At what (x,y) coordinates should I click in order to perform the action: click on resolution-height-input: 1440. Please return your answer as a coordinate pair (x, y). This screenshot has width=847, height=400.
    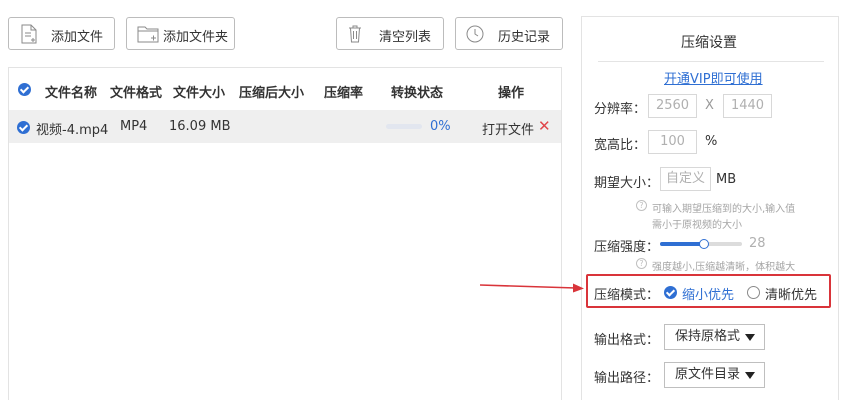
    Looking at the image, I should click on (747, 106).